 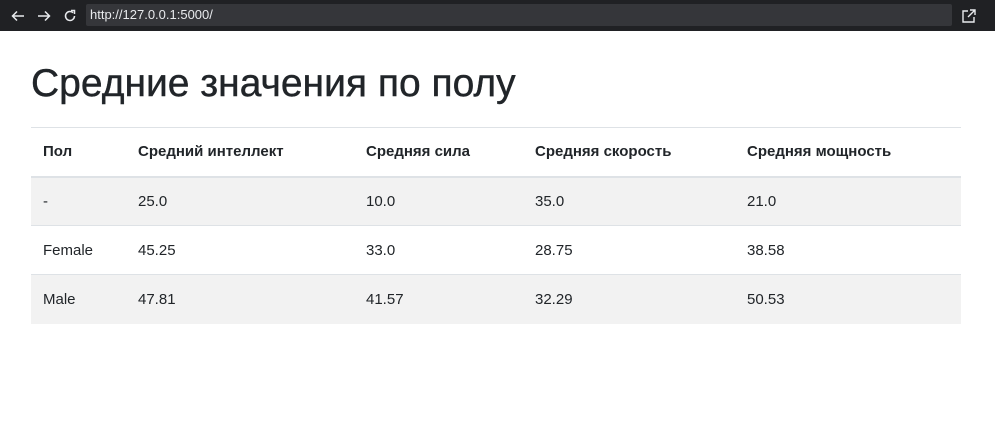 I want to click on cell-gender: Female, so click(x=78, y=250).